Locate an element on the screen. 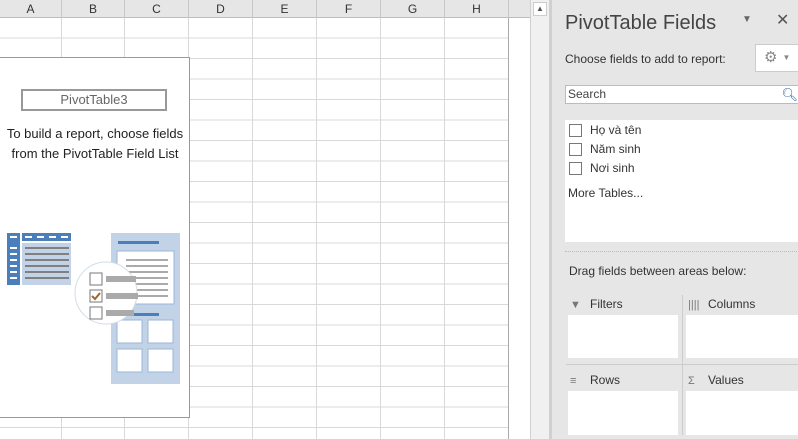 This screenshot has height=439, width=798. column-header-g: G is located at coordinates (413, 9).